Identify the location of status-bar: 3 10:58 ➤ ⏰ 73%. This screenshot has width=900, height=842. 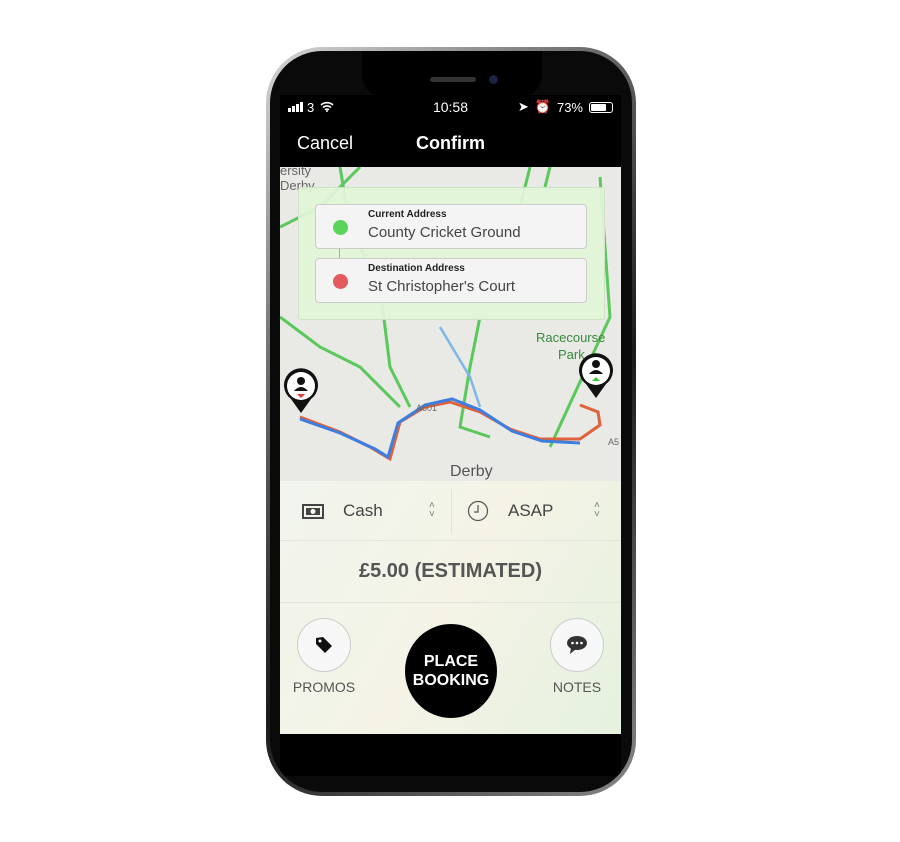
(450, 107).